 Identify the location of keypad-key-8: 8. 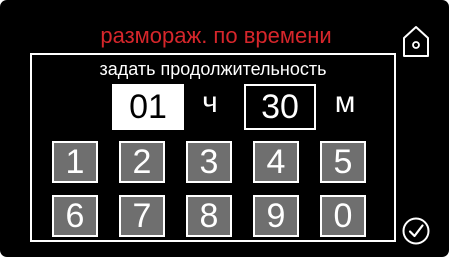
(209, 216).